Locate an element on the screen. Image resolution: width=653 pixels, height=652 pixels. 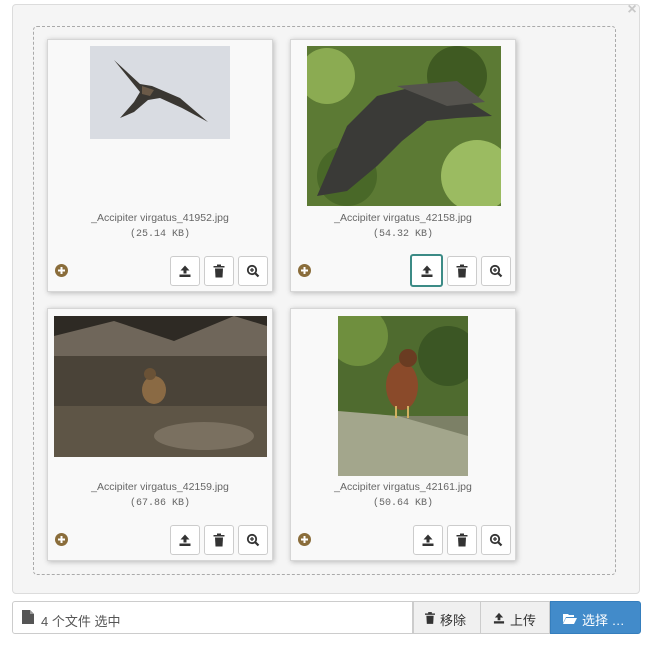
file-size: (67.86 KB) is located at coordinates (159, 503).